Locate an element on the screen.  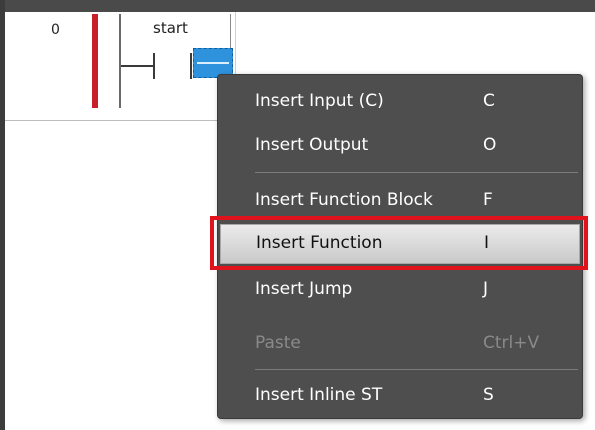
menu-item-label: Paste is located at coordinates (278, 343).